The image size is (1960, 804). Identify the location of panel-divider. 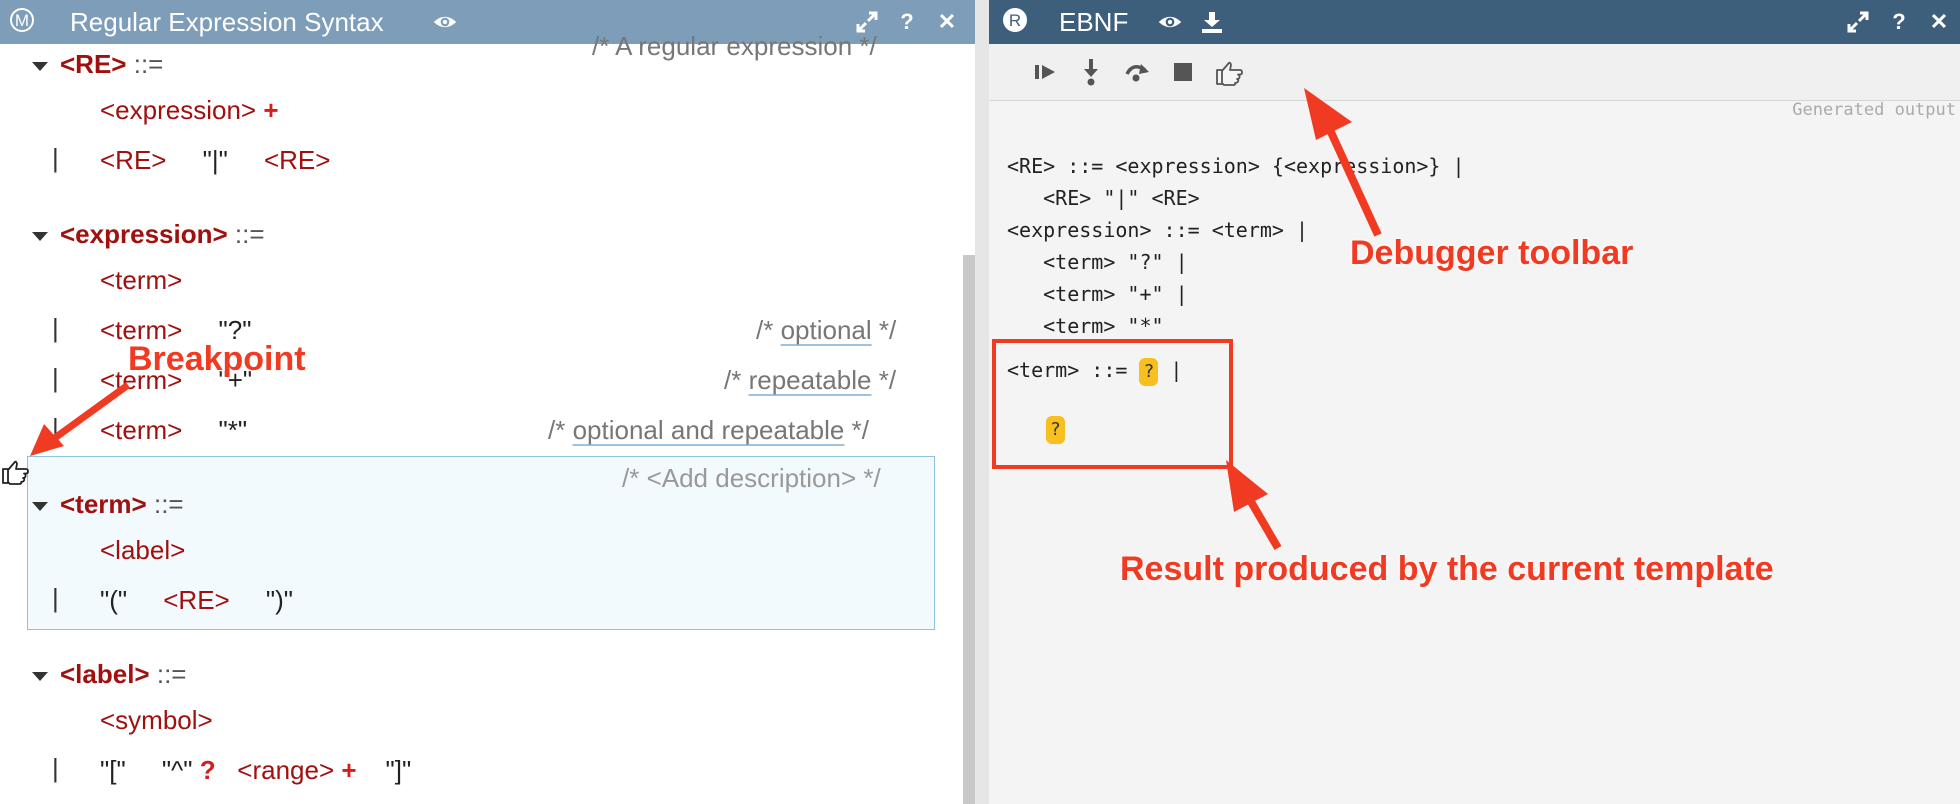
(982, 402).